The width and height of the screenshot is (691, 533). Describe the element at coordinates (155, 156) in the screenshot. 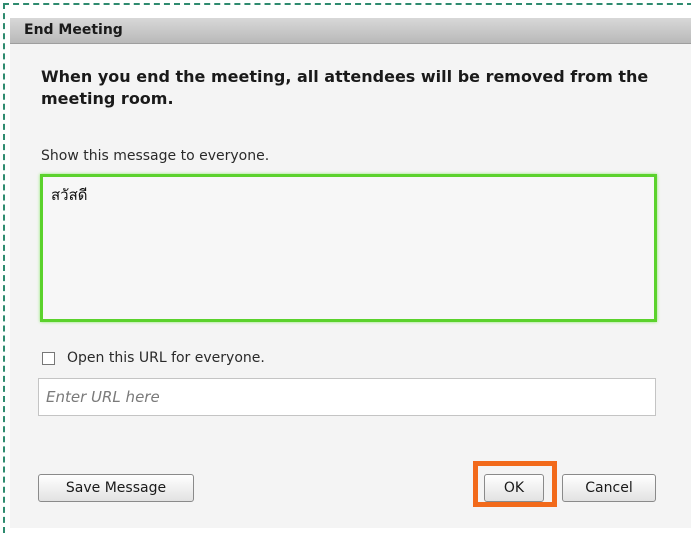

I see `message-label: Show this message to everyone.` at that location.